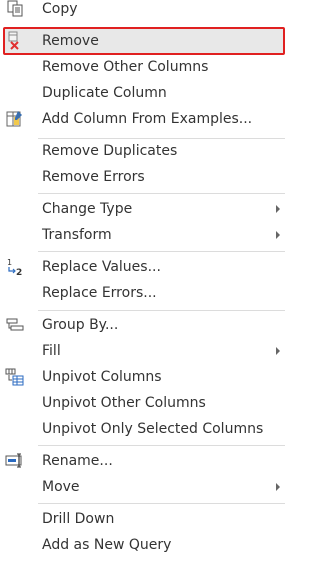 Image resolution: width=320 pixels, height=561 pixels. What do you see at coordinates (144, 351) in the screenshot?
I see `menu-item-fill: Fill` at bounding box center [144, 351].